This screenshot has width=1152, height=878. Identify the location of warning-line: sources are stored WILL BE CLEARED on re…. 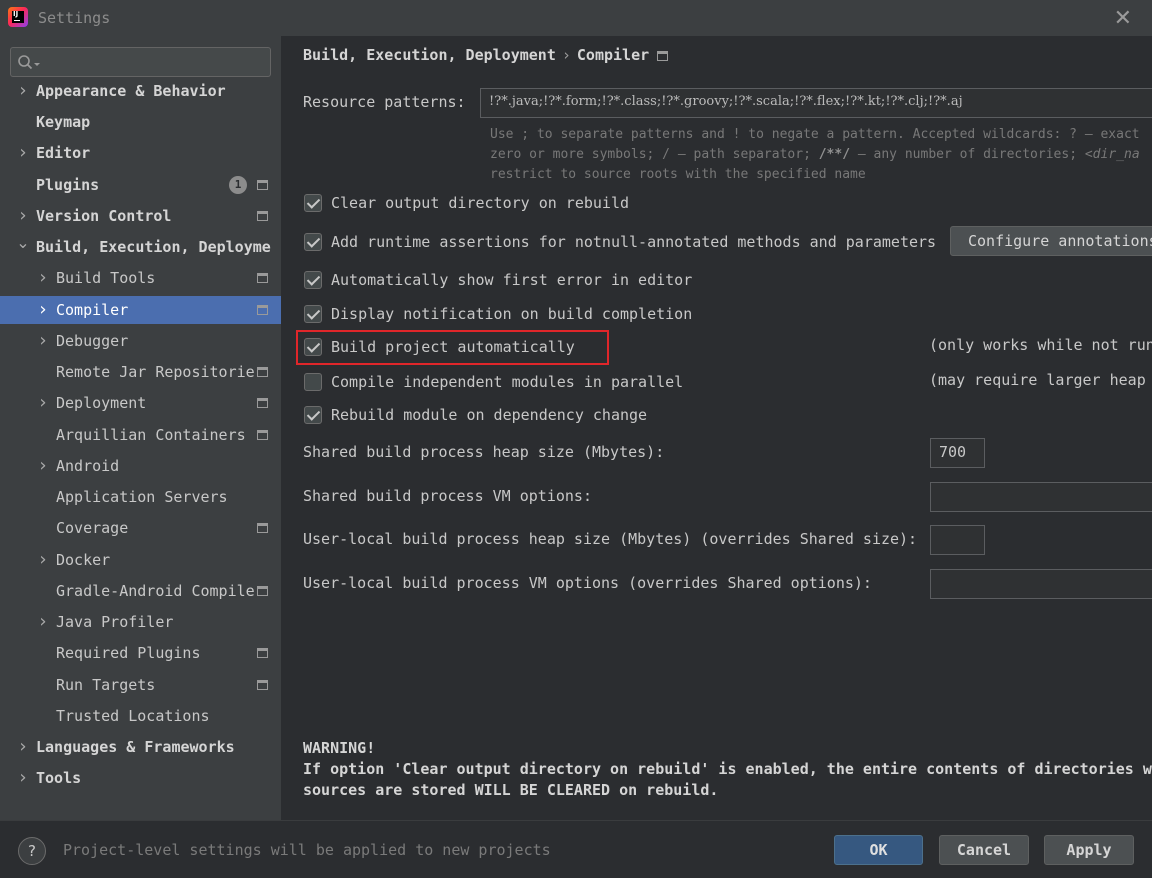
(511, 790).